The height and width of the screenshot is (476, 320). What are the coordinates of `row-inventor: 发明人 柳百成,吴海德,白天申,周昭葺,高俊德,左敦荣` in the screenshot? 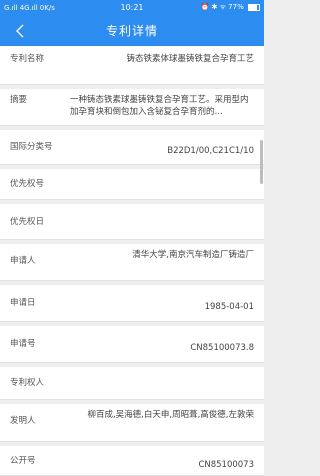 It's located at (132, 423).